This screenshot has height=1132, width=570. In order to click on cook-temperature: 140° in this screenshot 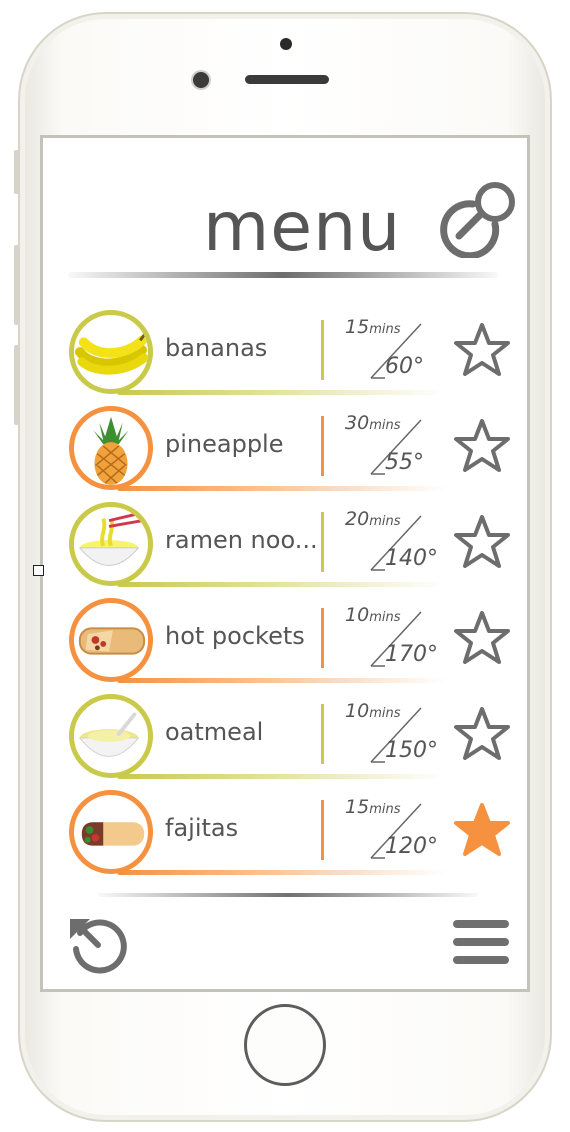, I will do `click(411, 558)`.